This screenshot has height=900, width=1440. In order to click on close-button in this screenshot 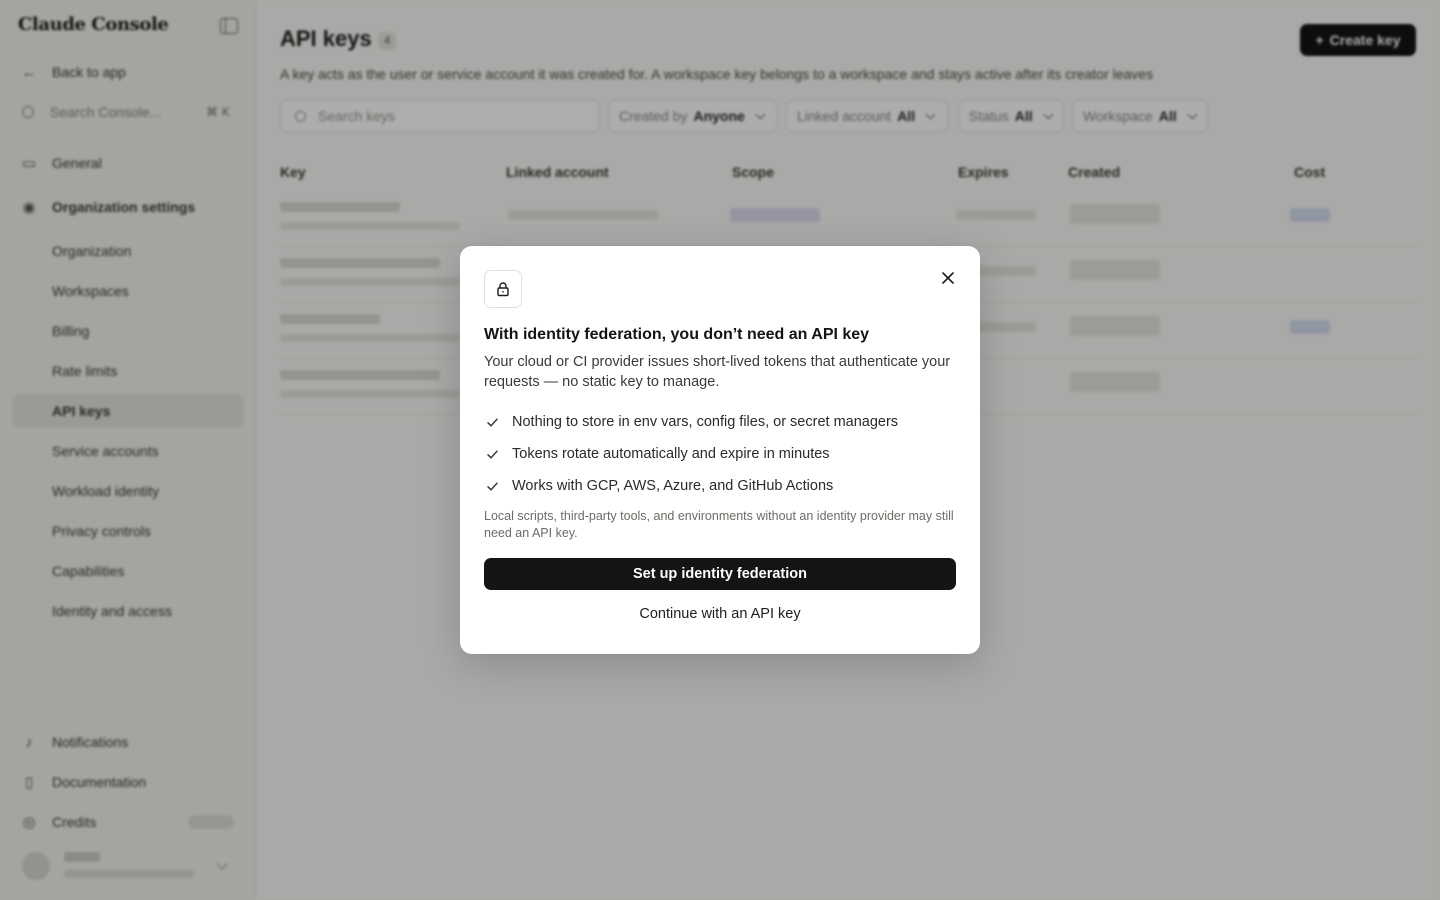, I will do `click(948, 278)`.